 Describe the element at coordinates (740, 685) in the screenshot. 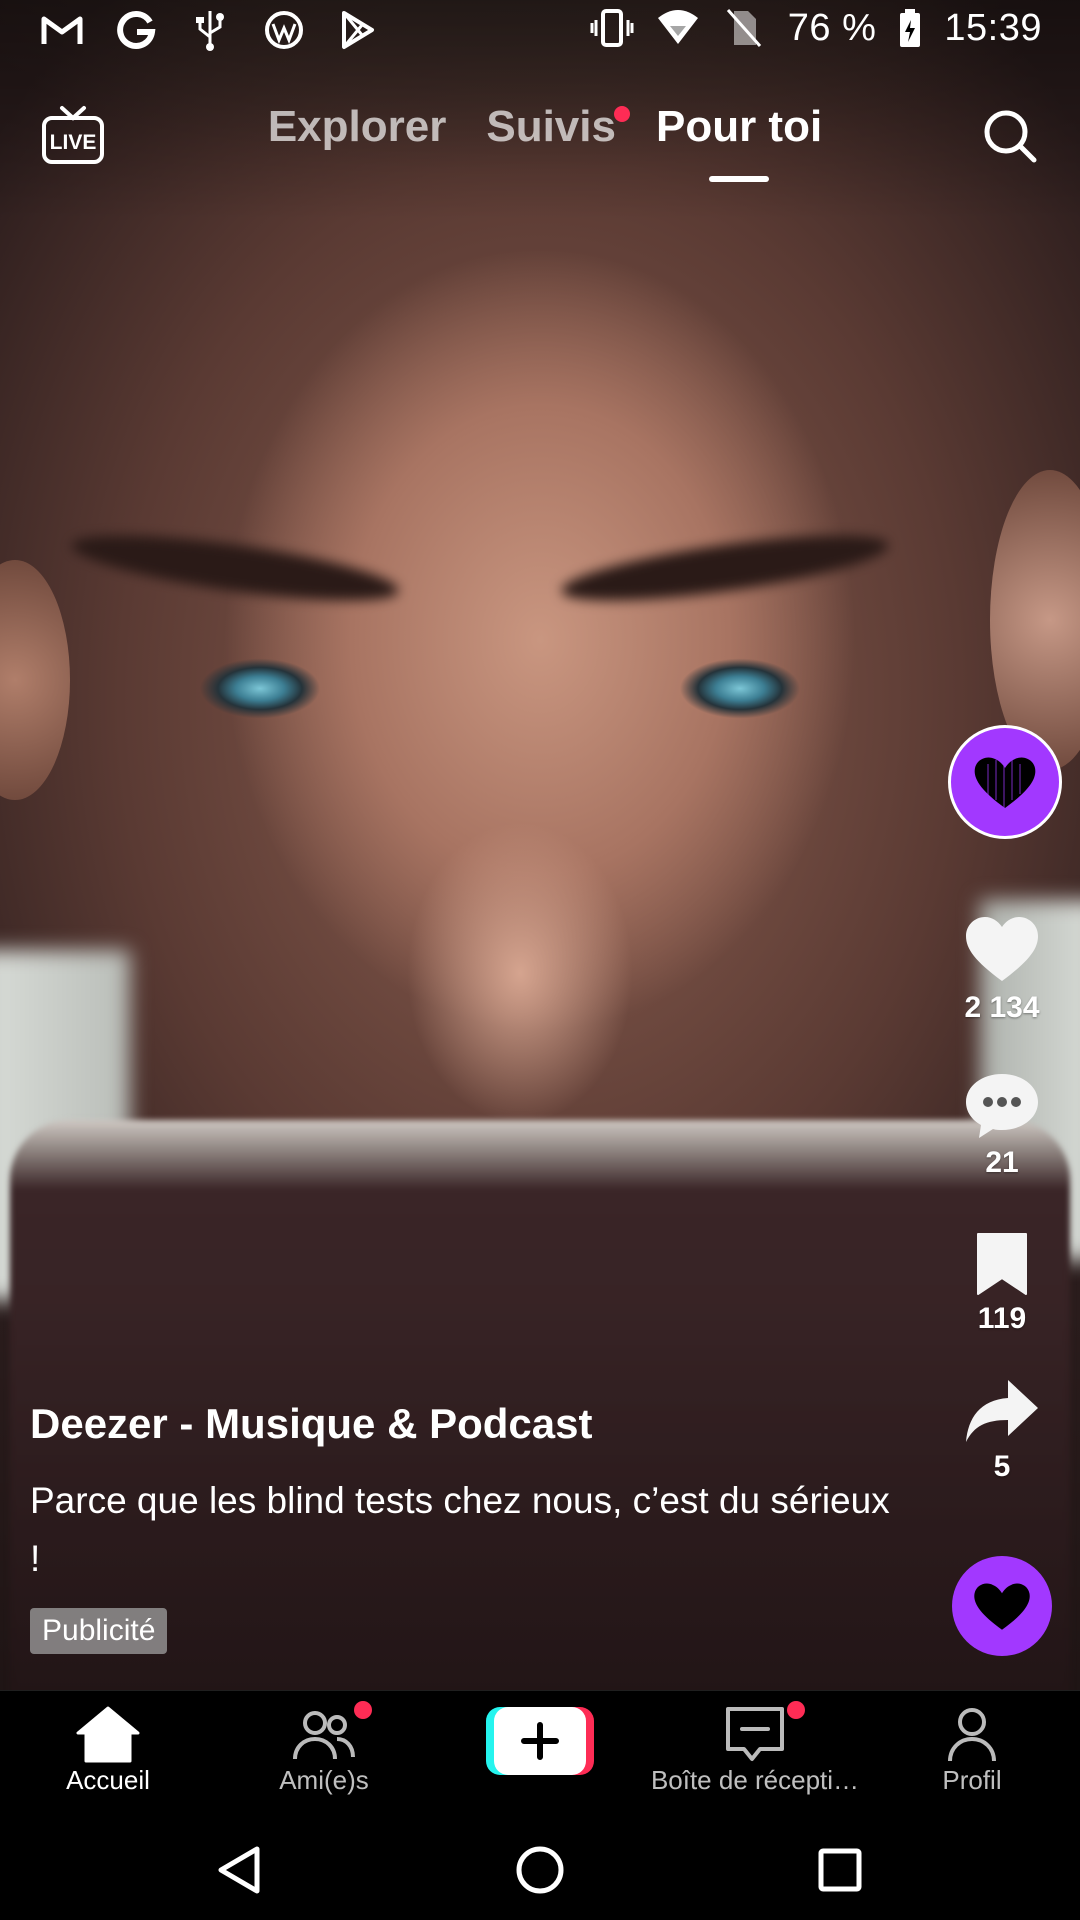

I see `video-frame-eye-right` at that location.